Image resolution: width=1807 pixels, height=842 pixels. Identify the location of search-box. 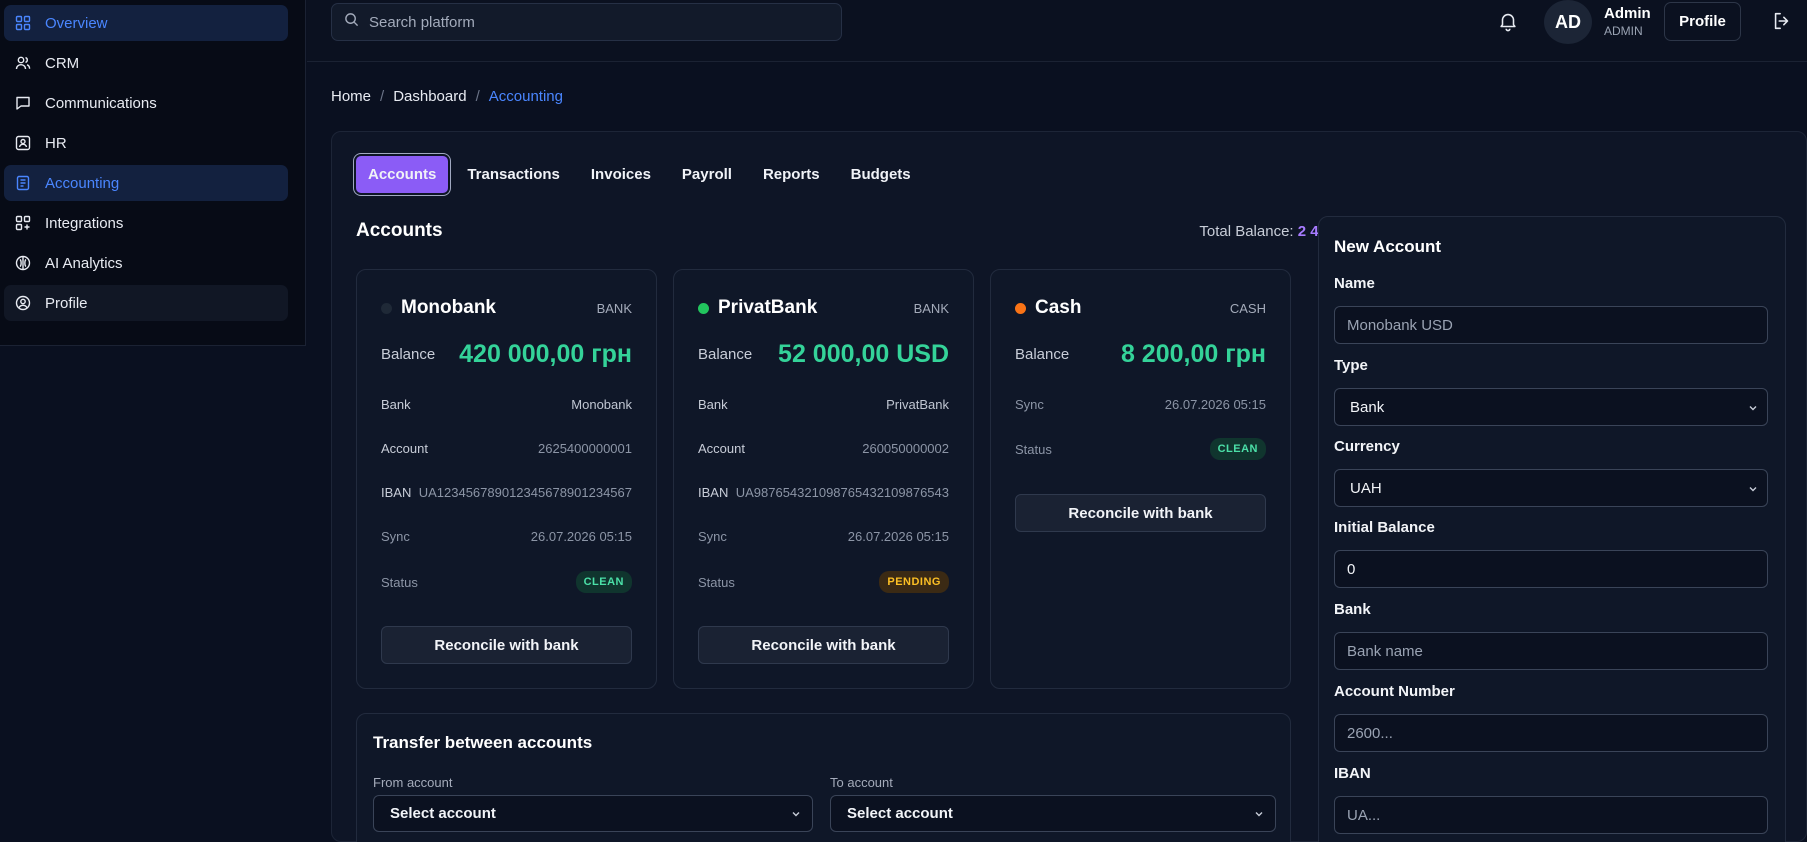
(586, 22).